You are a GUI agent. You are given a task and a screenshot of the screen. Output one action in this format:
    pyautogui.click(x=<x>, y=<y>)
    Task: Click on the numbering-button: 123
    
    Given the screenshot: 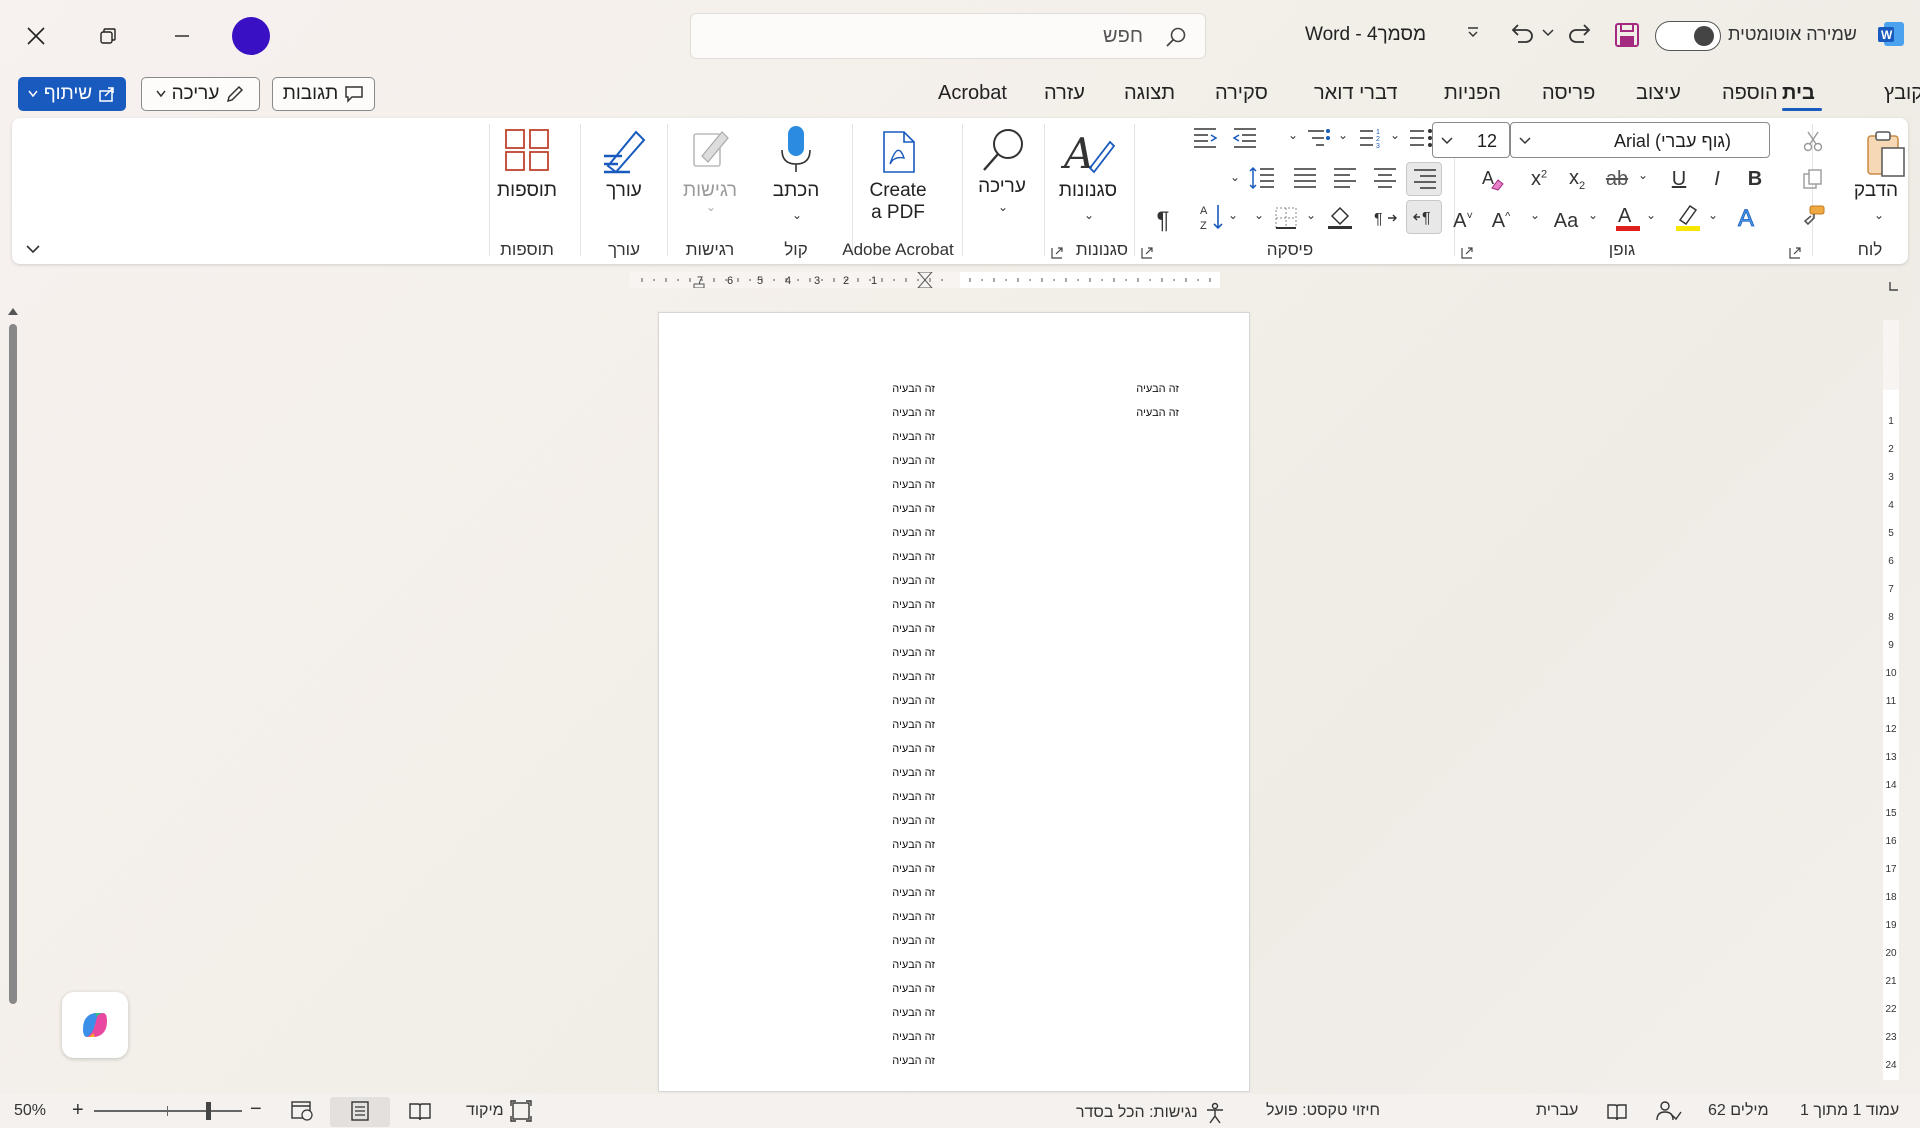 What is the action you would take?
    pyautogui.click(x=1371, y=138)
    